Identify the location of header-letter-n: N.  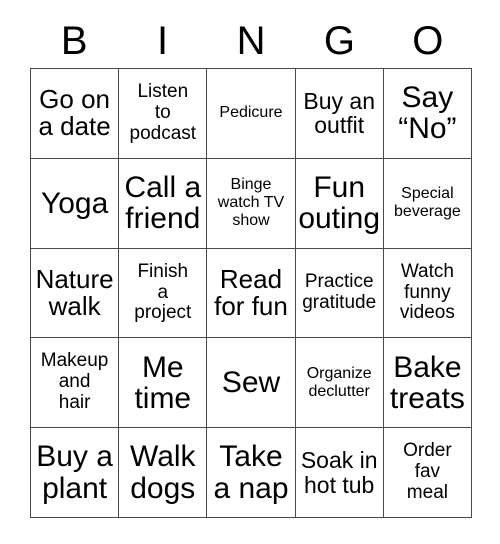
(251, 41).